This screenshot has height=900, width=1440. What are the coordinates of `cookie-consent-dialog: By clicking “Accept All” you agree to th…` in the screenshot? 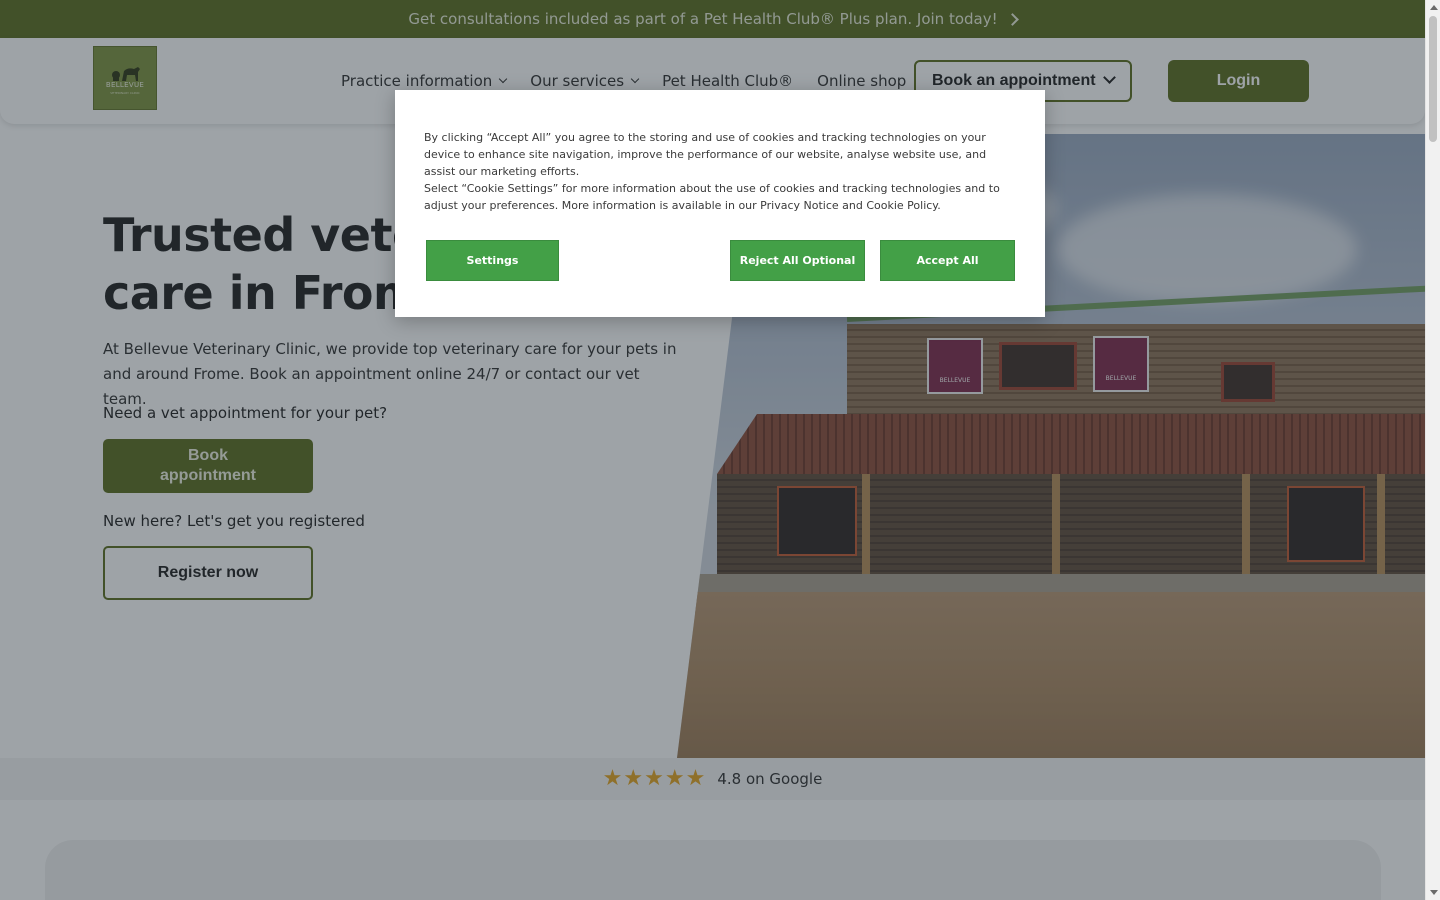 It's located at (720, 203).